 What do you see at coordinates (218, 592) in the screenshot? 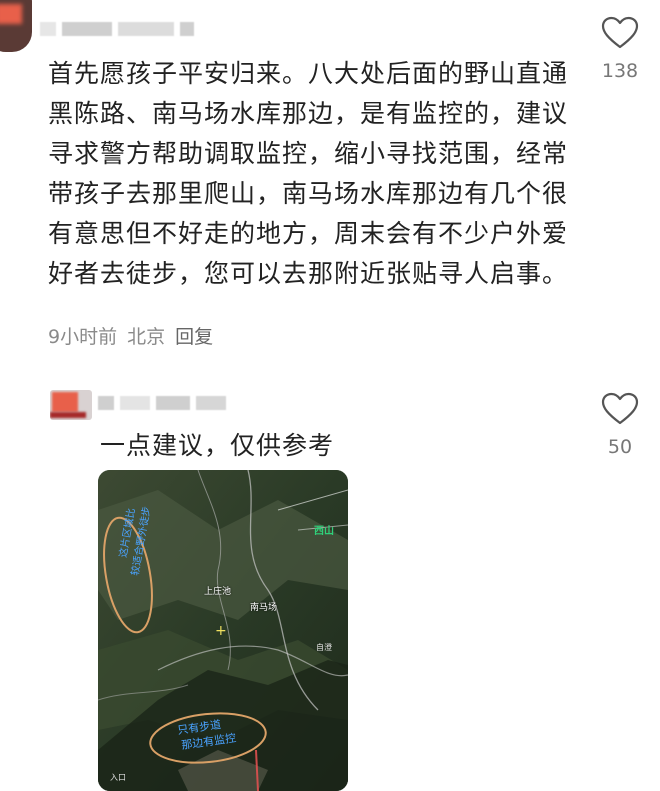
I see `map-label-place1: 上庄池` at bounding box center [218, 592].